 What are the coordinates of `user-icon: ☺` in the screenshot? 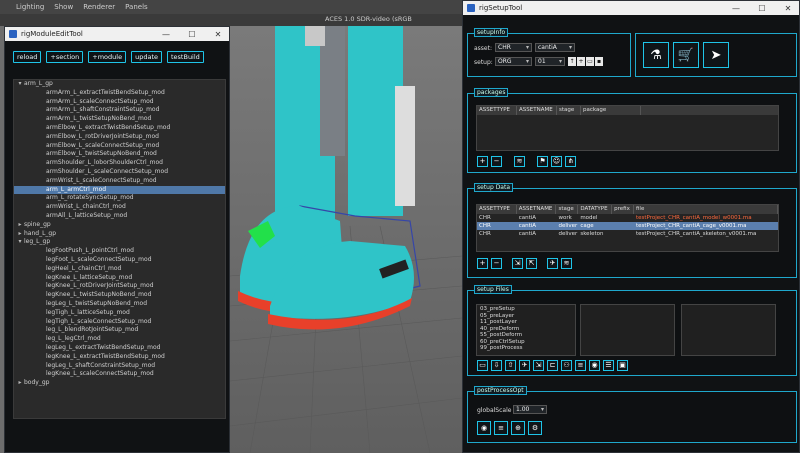 It's located at (556, 161).